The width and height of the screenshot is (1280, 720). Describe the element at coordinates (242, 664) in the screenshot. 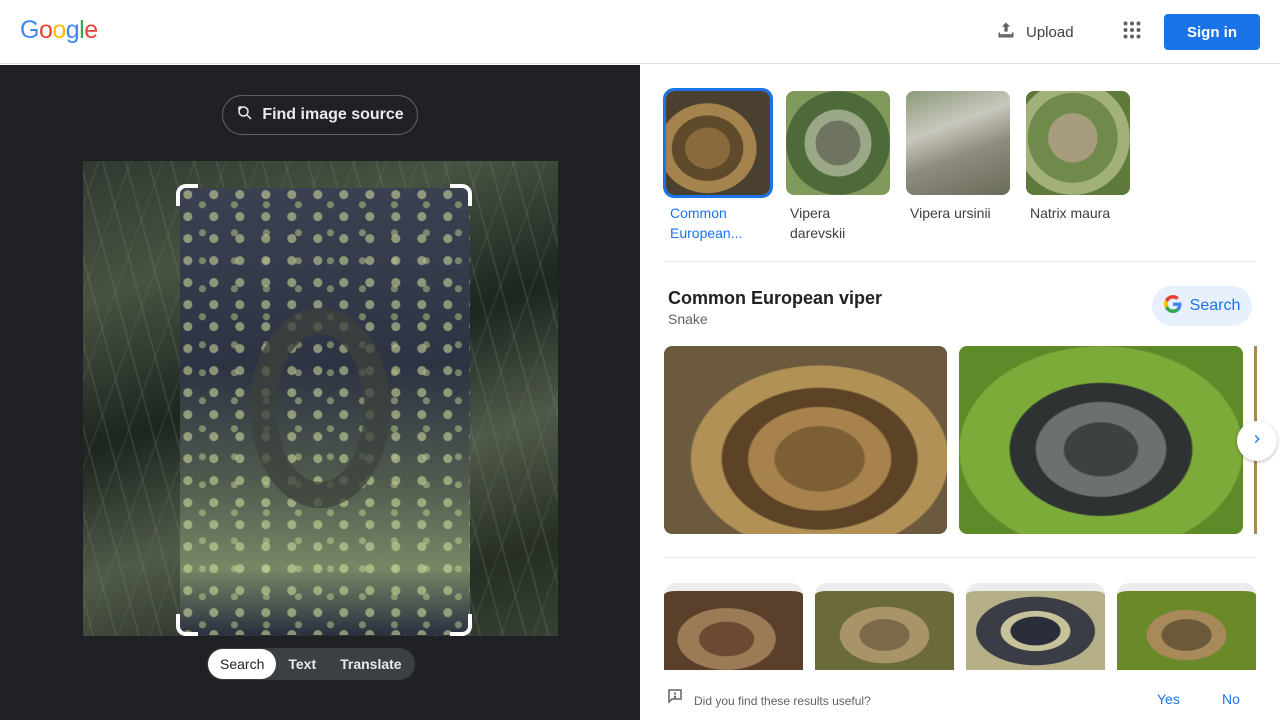

I see `mode-search-tab: Search` at that location.